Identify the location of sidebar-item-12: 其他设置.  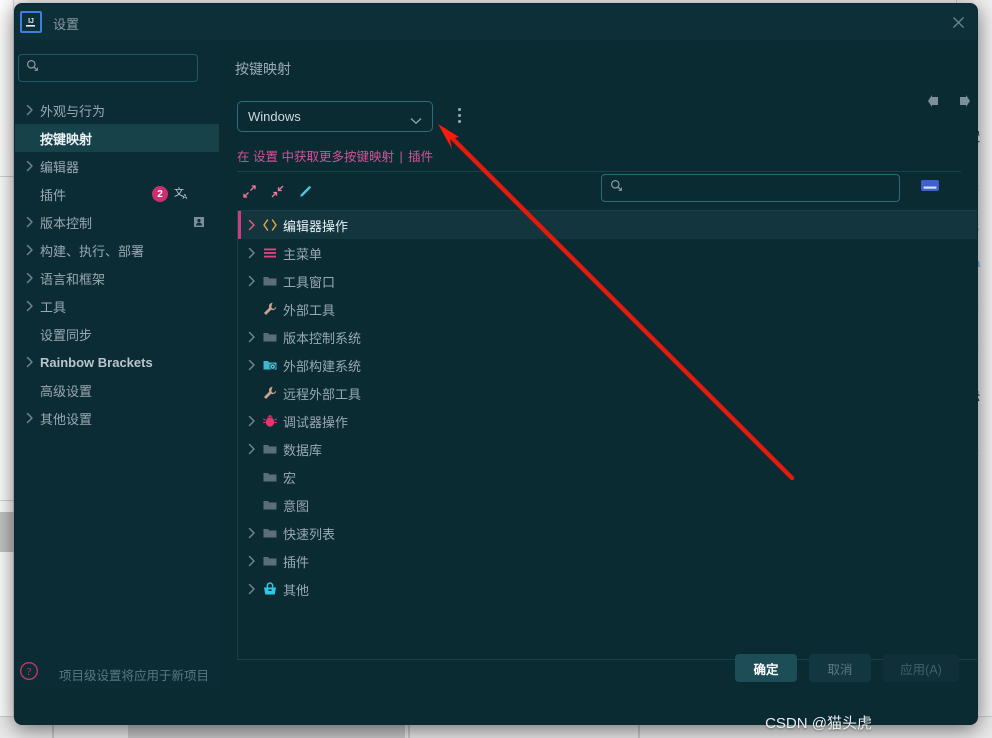
(117, 418).